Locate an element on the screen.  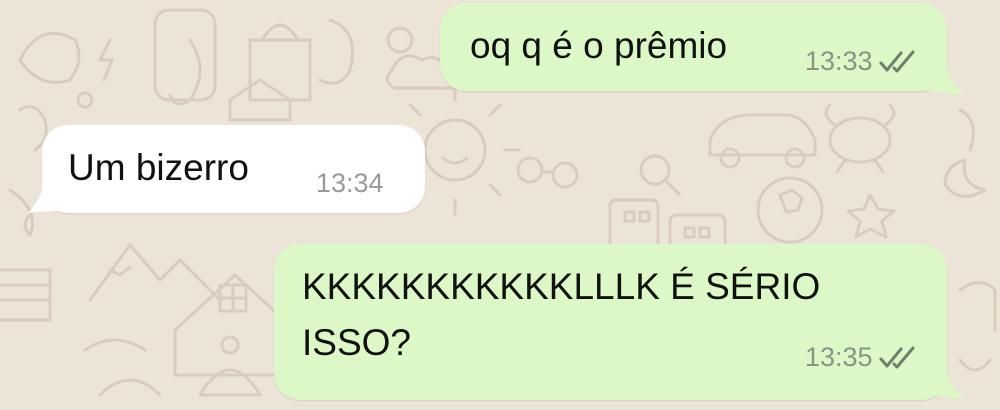
incoming-bubble-tail is located at coordinates (45, 196).